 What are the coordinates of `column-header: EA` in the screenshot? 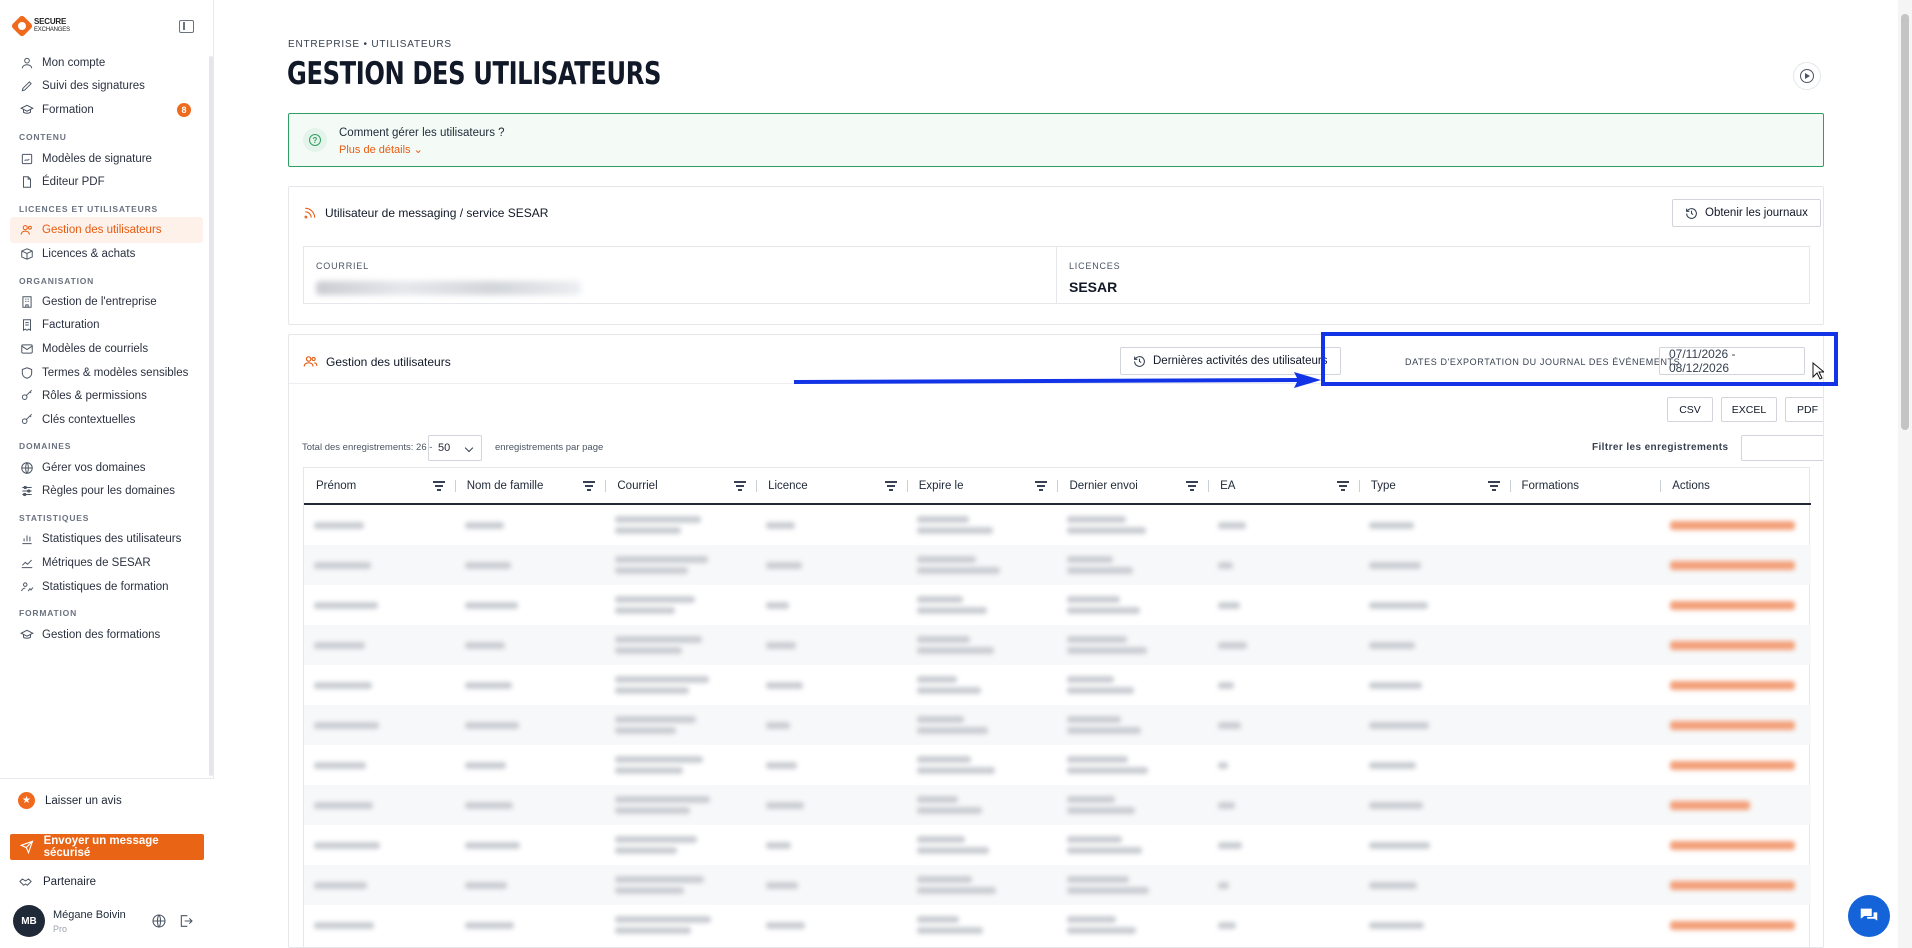 It's located at (1283, 485).